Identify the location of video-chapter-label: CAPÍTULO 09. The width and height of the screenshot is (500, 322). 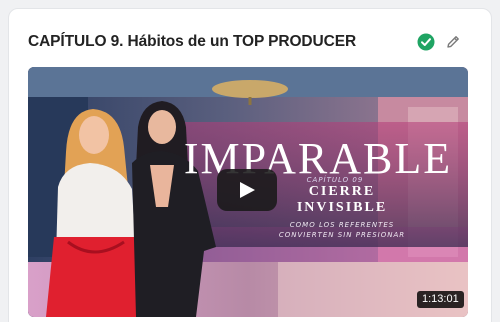
(335, 180).